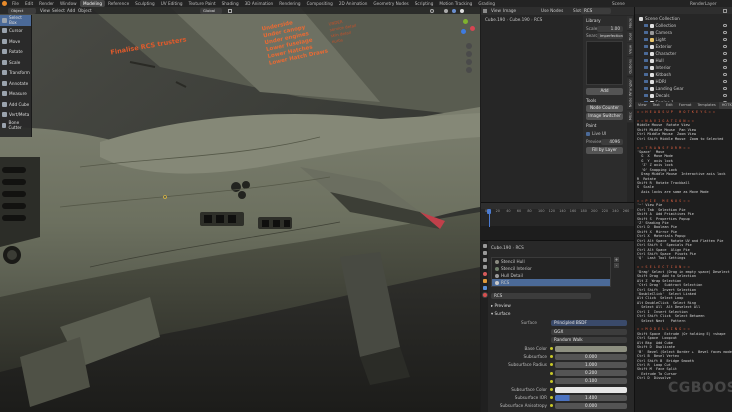 This screenshot has height=412, width=732. Describe the element at coordinates (684, 67) in the screenshot. I see `outliner-item: Interior` at that location.